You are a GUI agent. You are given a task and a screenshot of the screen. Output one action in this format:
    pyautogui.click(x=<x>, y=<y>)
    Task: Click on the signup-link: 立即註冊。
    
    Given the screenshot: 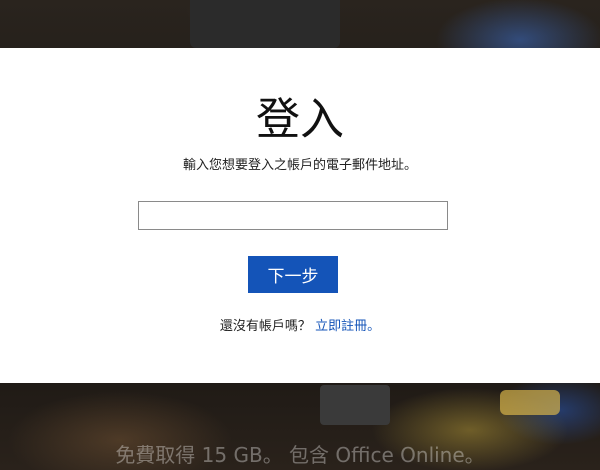 What is the action you would take?
    pyautogui.click(x=347, y=326)
    